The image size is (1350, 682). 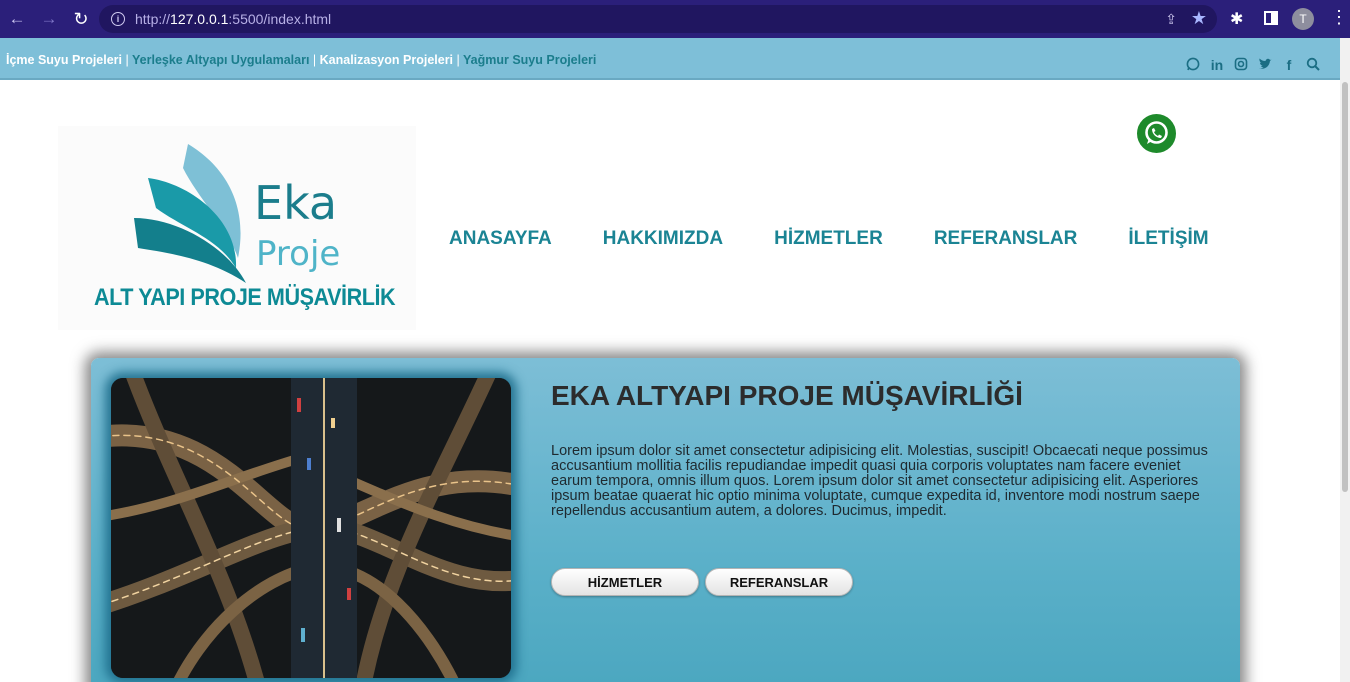 What do you see at coordinates (1199, 18) in the screenshot?
I see `bookmark-star-icon: ★` at bounding box center [1199, 18].